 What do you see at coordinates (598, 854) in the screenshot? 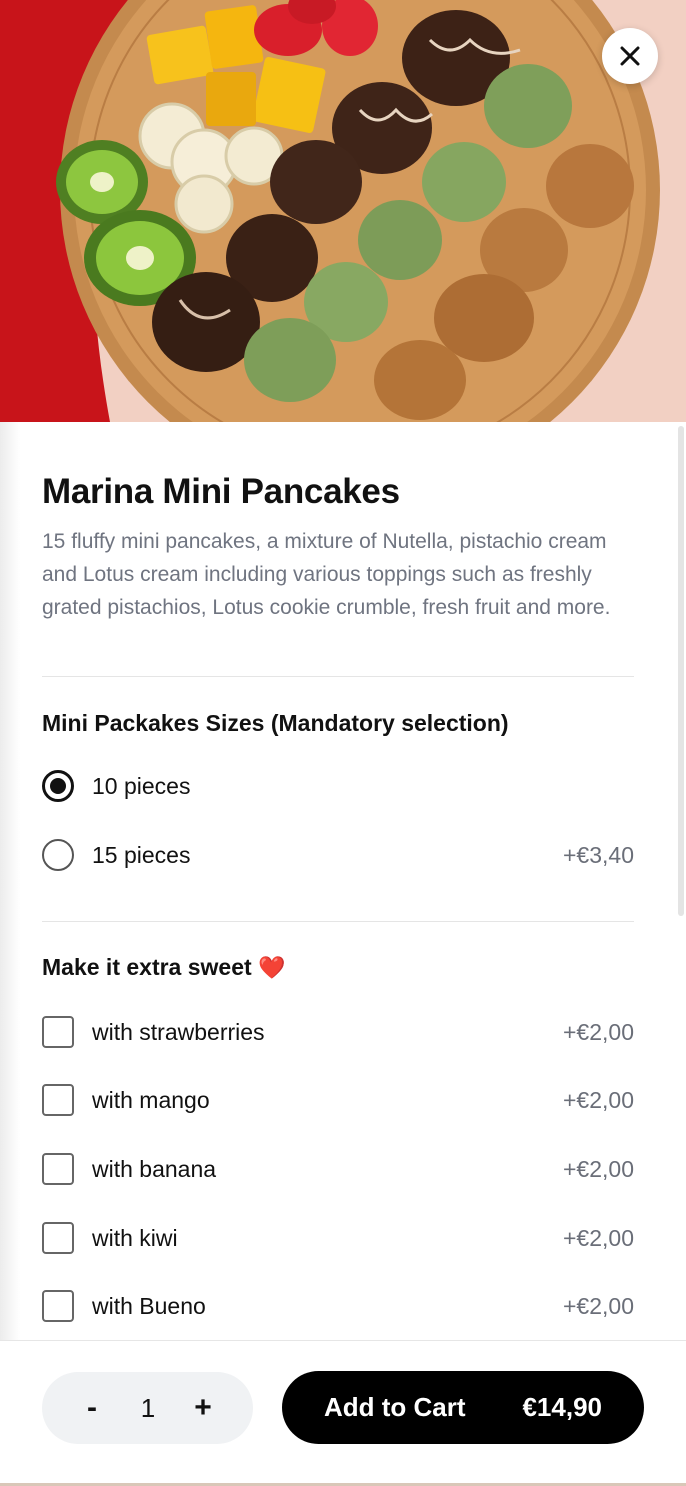
I see `option-price: +€3,40` at bounding box center [598, 854].